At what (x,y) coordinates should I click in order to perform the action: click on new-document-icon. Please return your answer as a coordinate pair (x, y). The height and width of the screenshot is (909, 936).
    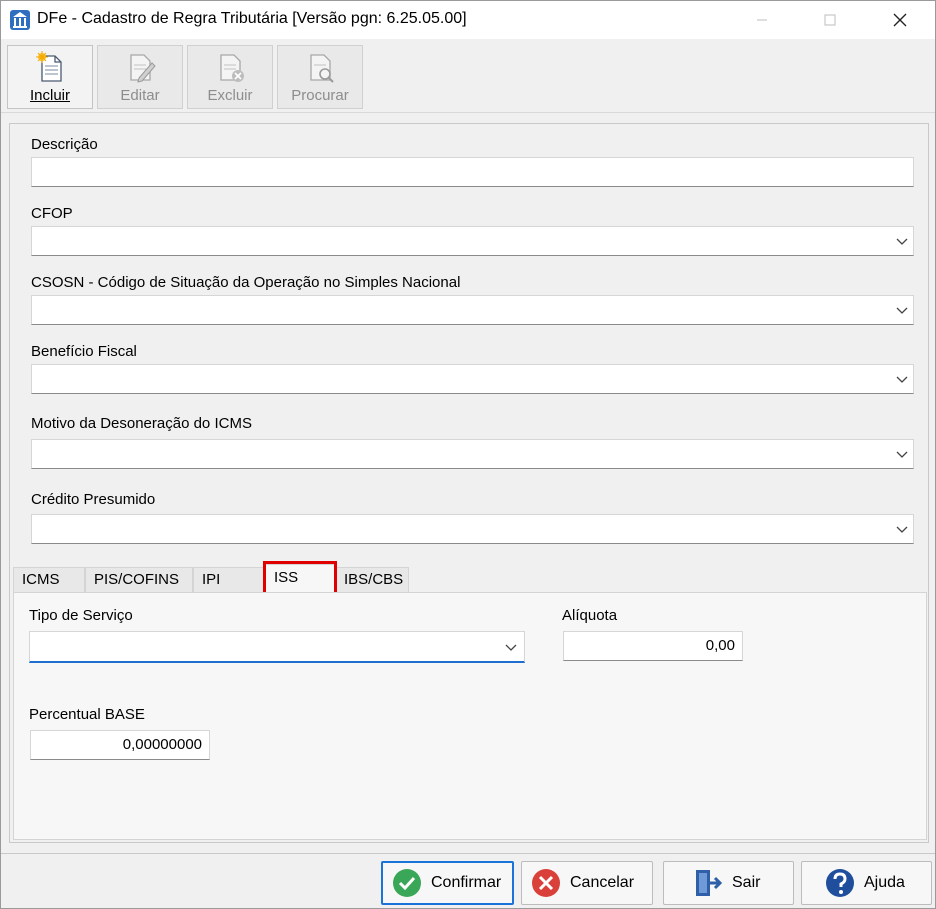
    Looking at the image, I should click on (49, 66).